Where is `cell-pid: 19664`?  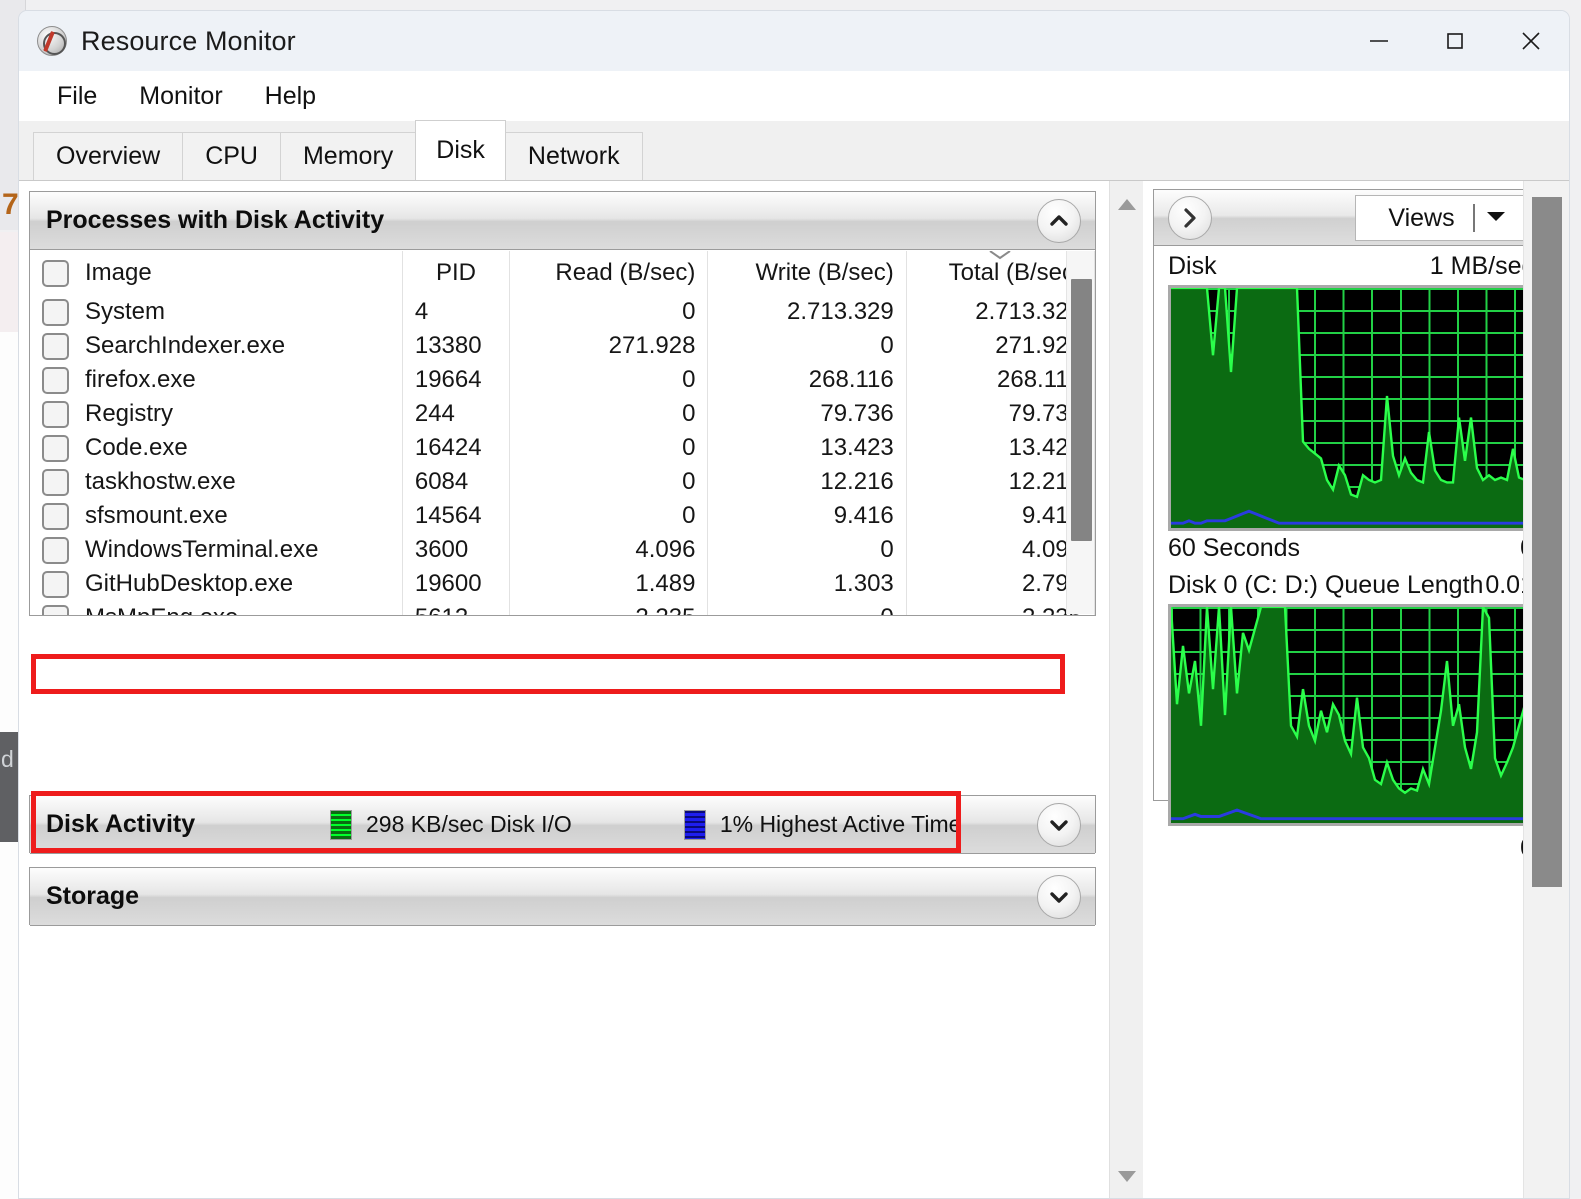 cell-pid: 19664 is located at coordinates (456, 380).